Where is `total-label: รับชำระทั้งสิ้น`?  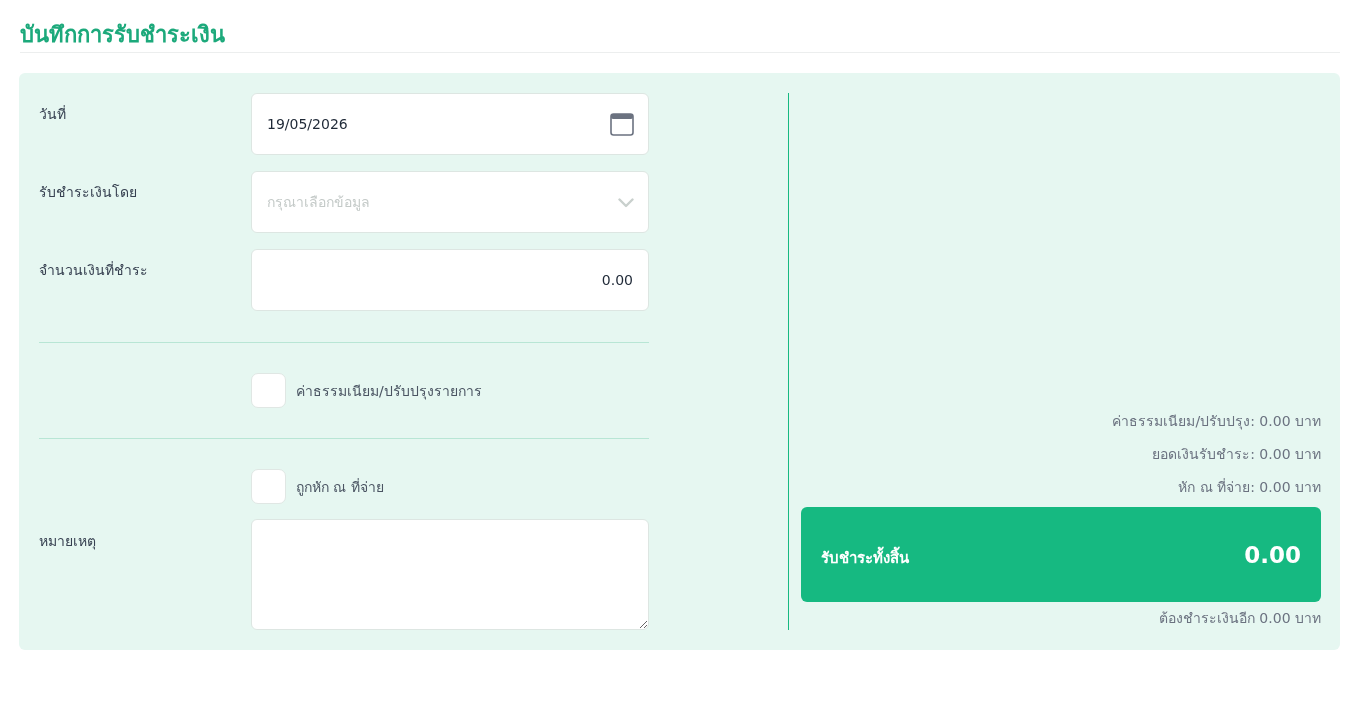 total-label: รับชำระทั้งสิ้น is located at coordinates (865, 557).